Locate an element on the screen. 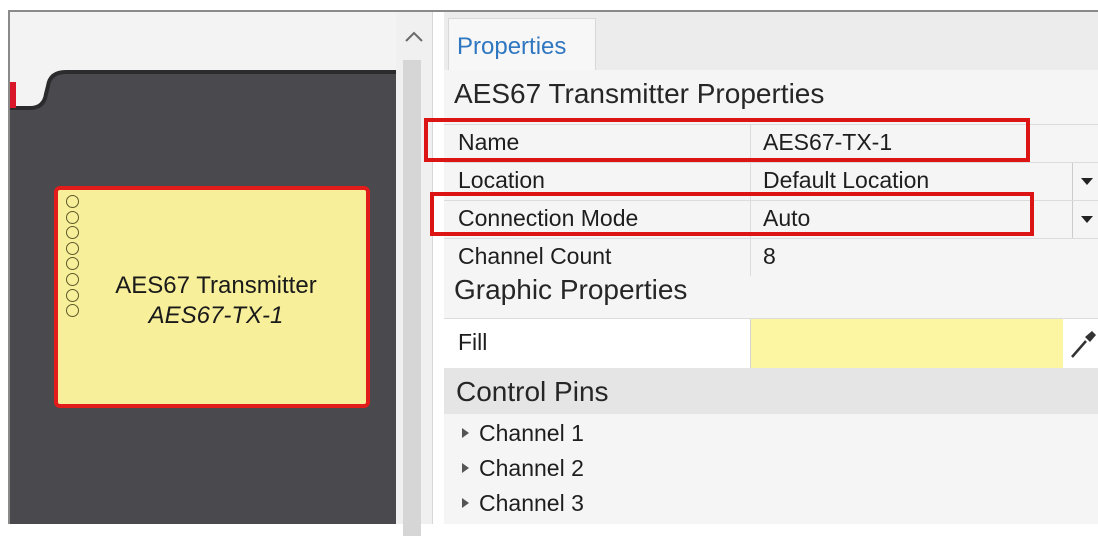  tree-item-label: Channel 2 is located at coordinates (531, 468).